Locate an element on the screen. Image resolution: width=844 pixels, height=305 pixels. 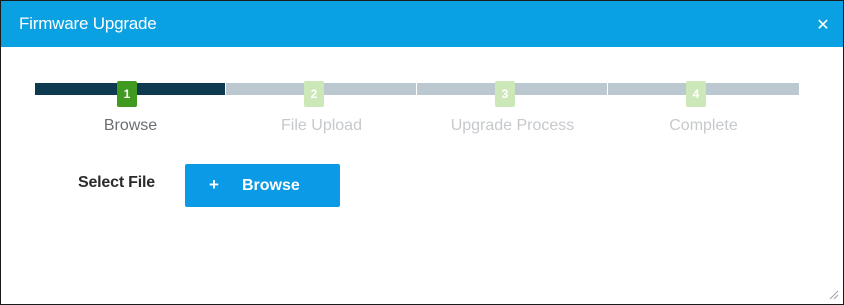
step-complete: 4 Complete is located at coordinates (703, 111).